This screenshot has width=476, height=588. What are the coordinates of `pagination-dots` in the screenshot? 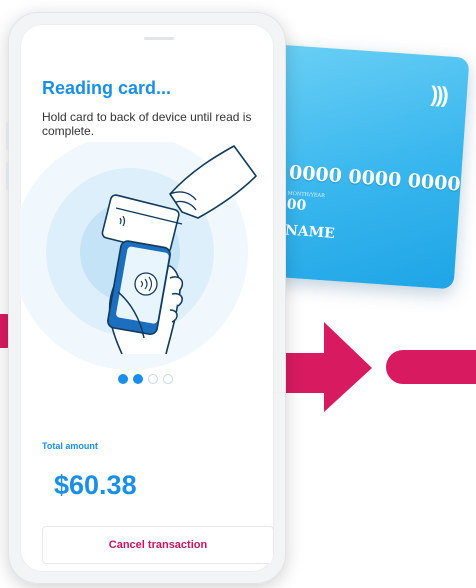 It's located at (145, 379).